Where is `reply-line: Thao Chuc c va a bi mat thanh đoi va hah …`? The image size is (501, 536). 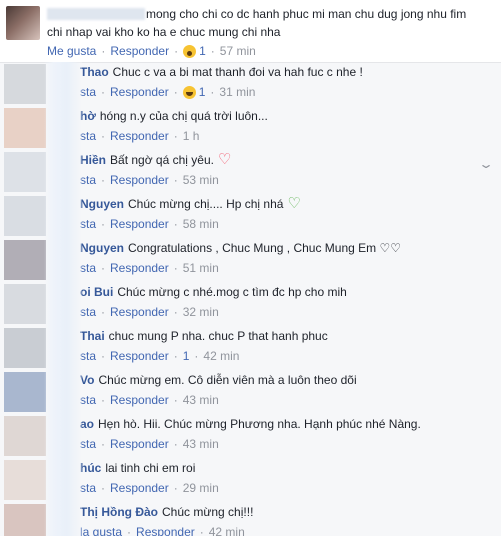 reply-line: Thao Chuc c va a bi mat thanh đoi va hah … is located at coordinates (221, 72).